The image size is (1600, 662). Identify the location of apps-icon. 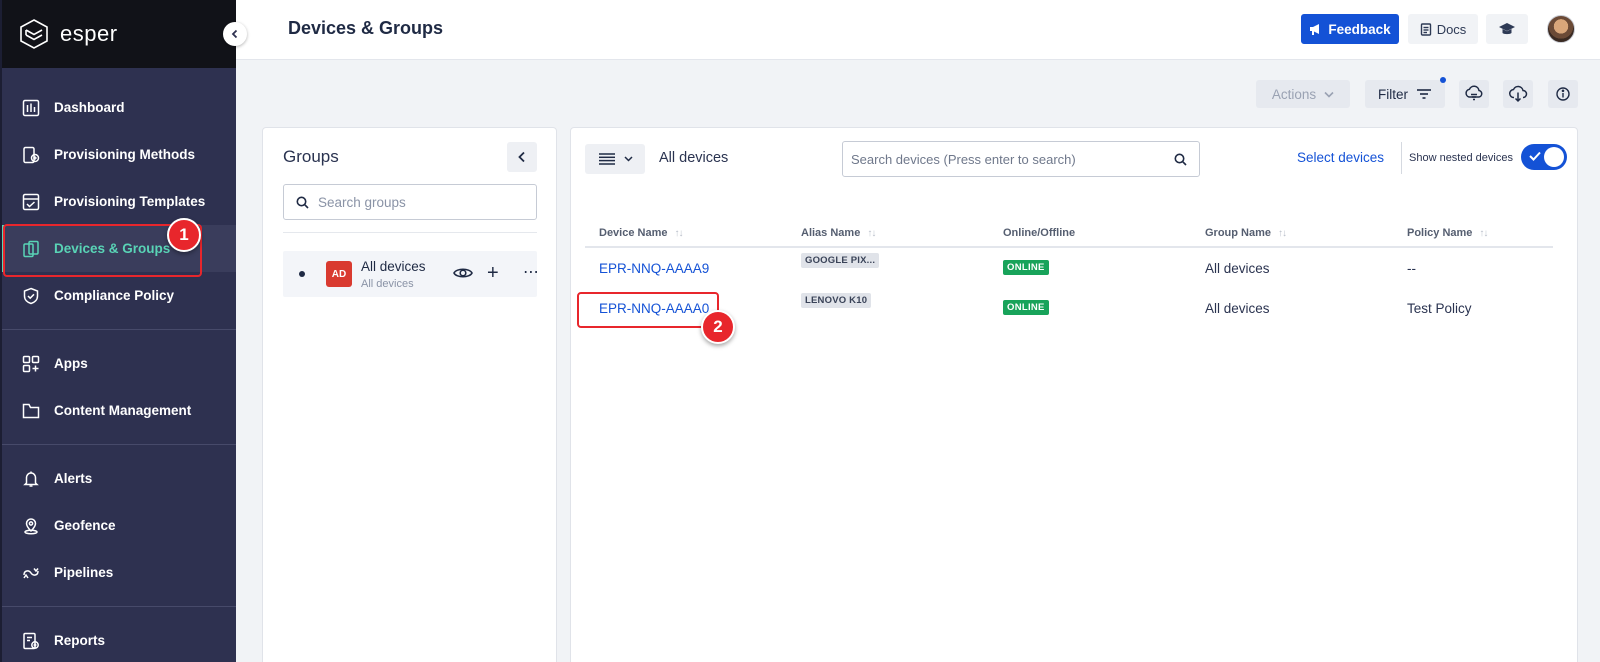
(31, 364).